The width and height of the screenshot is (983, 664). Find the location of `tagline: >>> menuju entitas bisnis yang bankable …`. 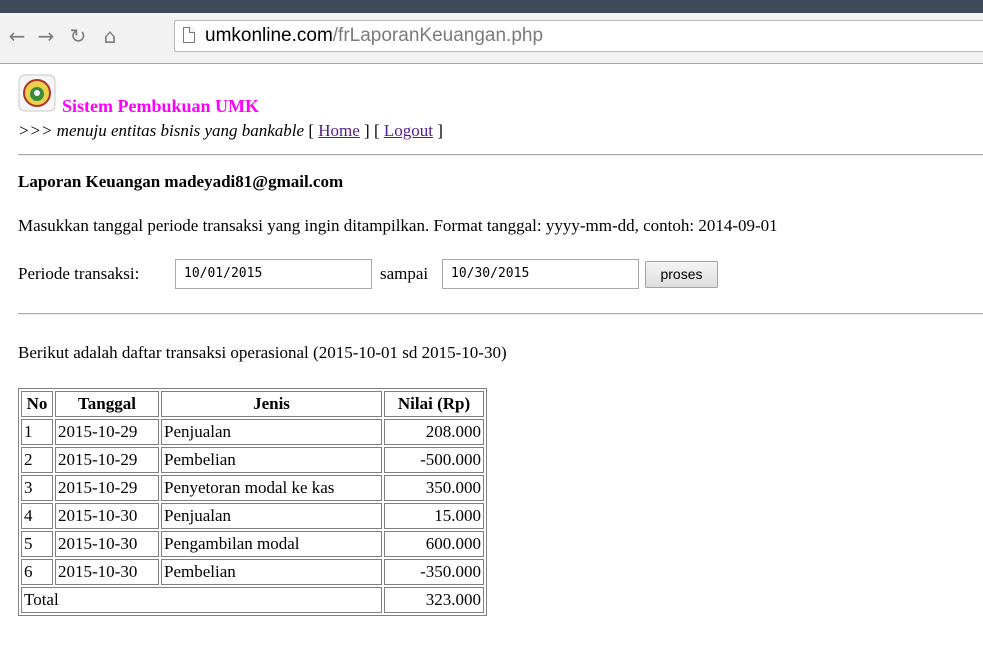

tagline: >>> menuju entitas bisnis yang bankable … is located at coordinates (230, 130).